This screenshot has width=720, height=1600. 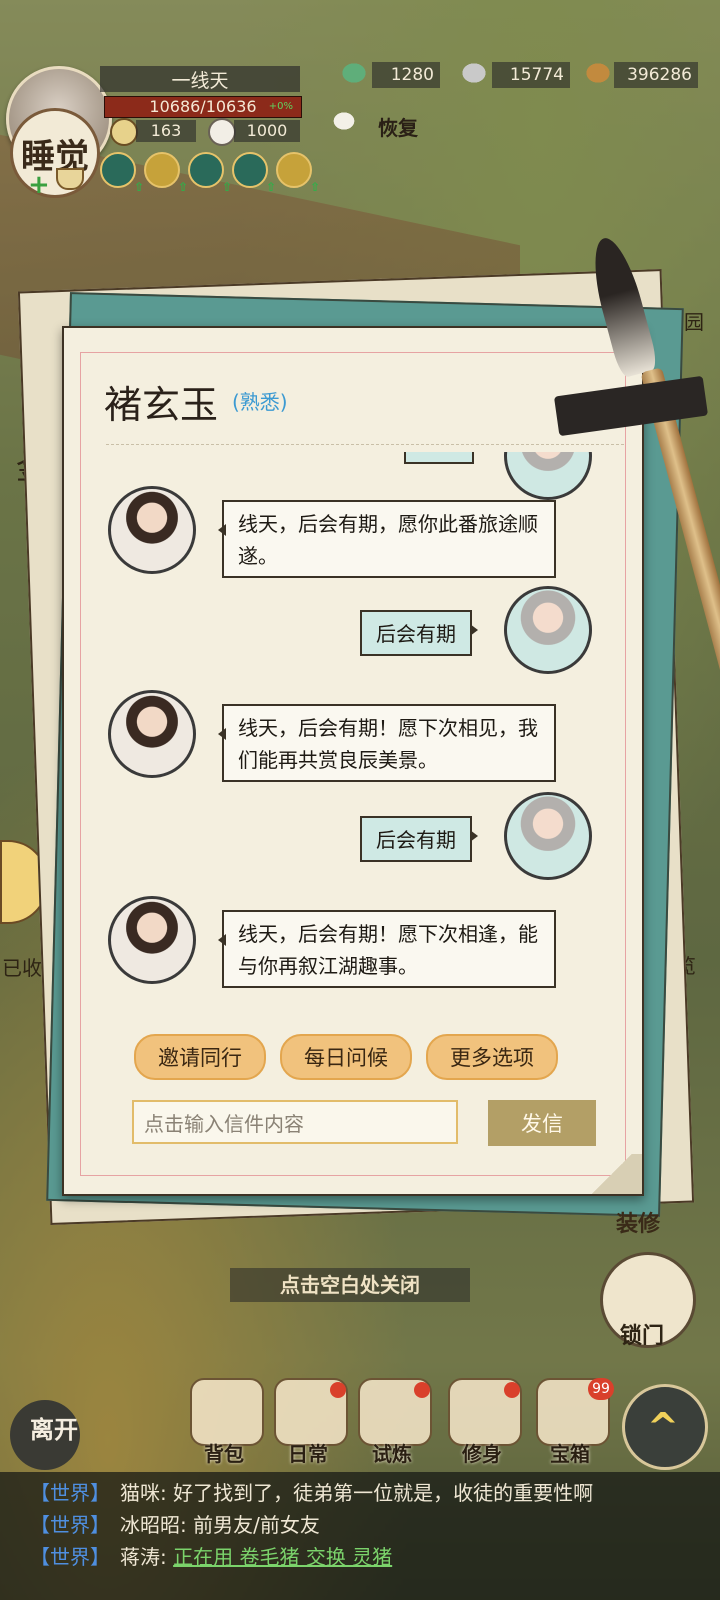 What do you see at coordinates (124, 132) in the screenshot?
I see `tea-icon` at bounding box center [124, 132].